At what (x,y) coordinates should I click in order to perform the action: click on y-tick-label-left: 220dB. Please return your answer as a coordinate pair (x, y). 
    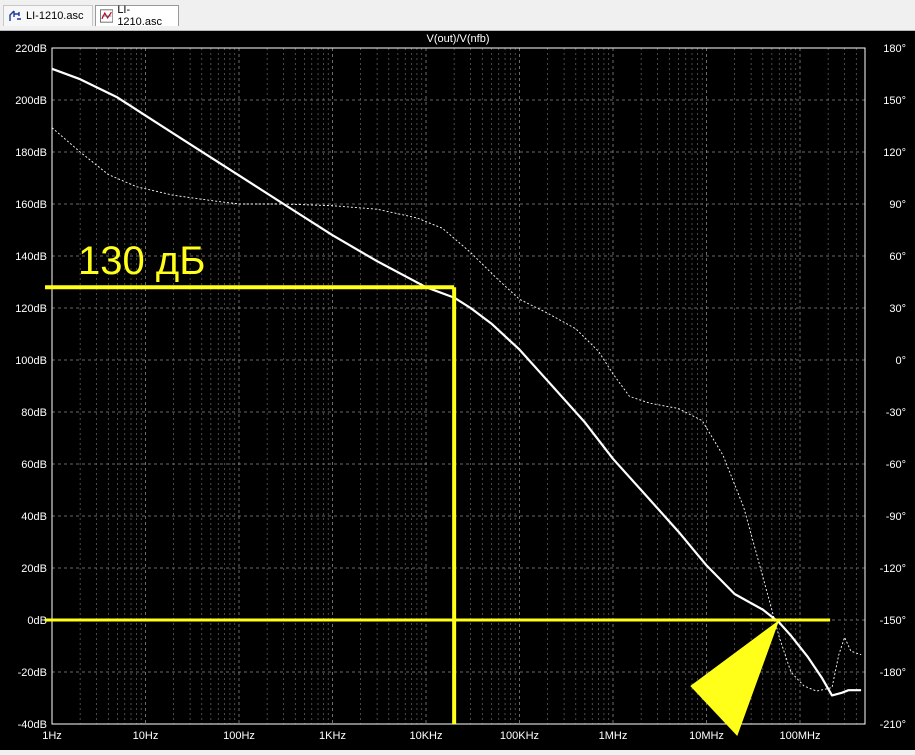
    Looking at the image, I should click on (31, 49).